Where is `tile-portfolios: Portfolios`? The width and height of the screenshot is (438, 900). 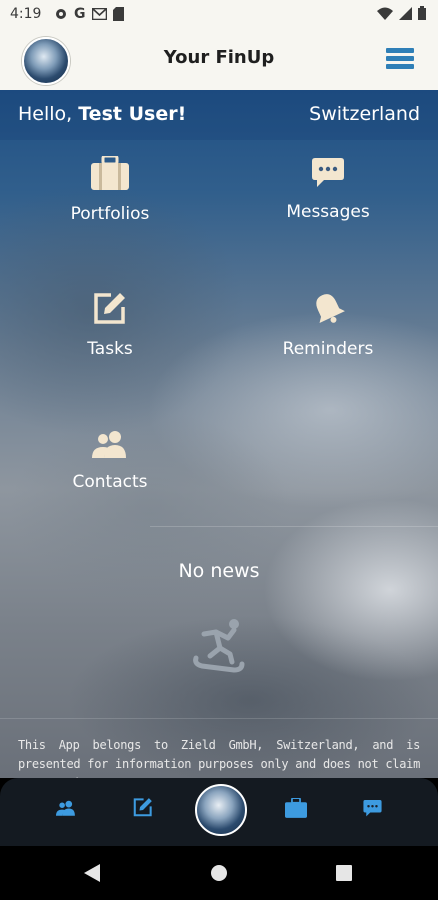
tile-portfolios: Portfolios is located at coordinates (110, 190).